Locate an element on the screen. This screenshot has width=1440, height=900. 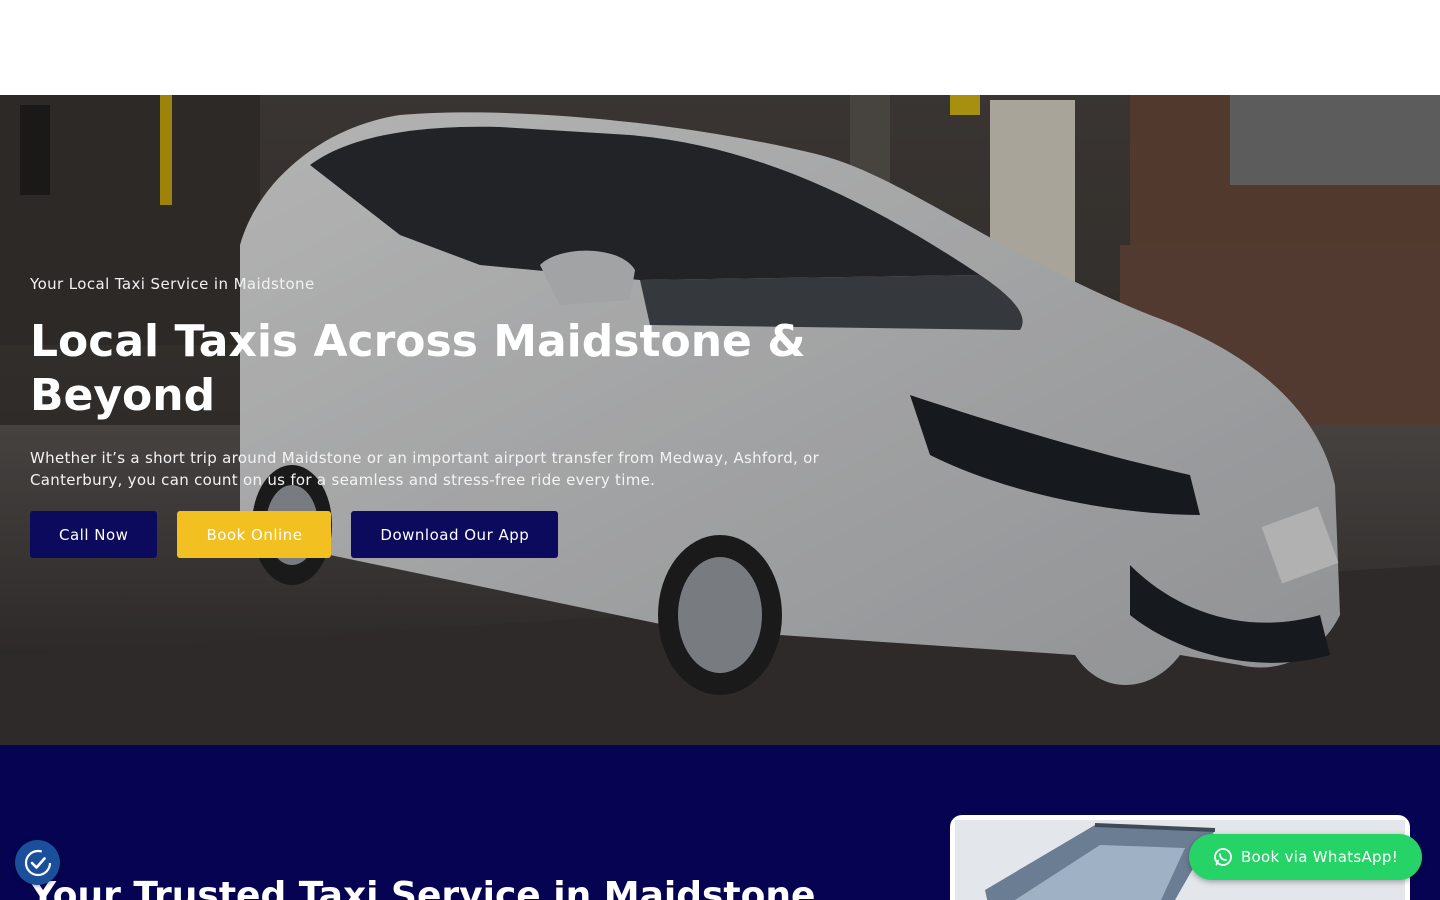
accessibility-check-icon is located at coordinates (37, 862).